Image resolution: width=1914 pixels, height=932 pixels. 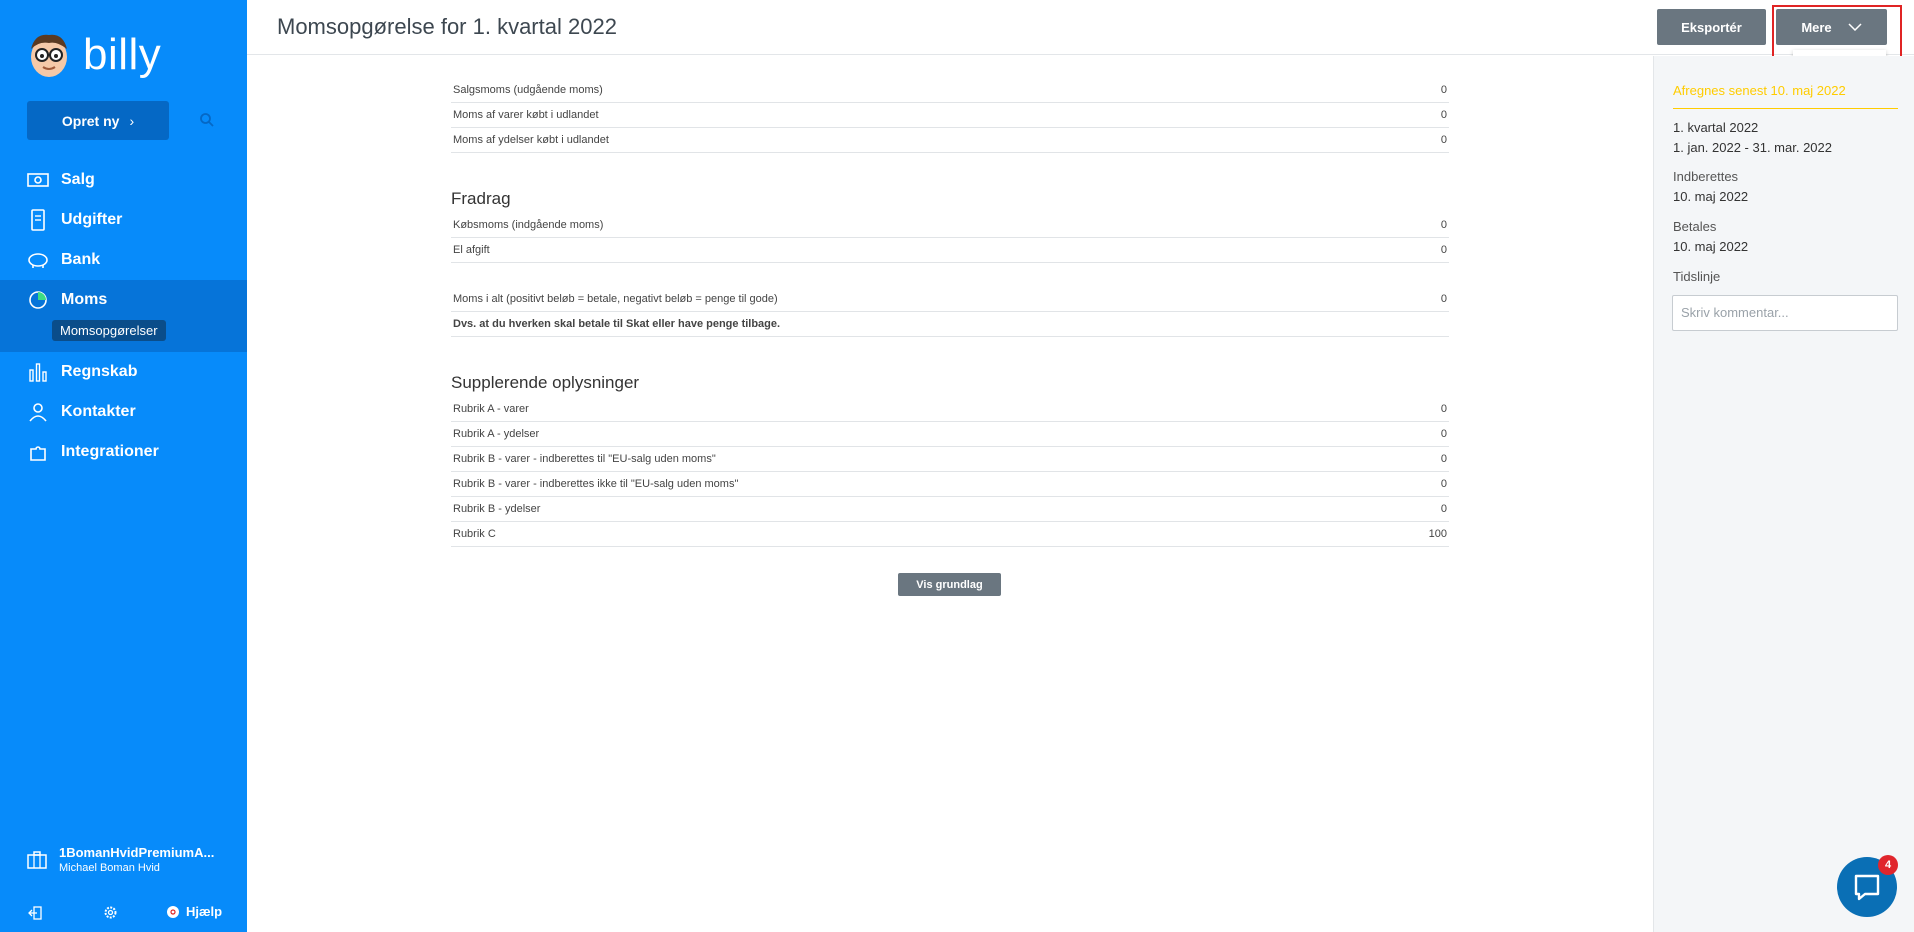 What do you see at coordinates (38, 412) in the screenshot?
I see `person-icon` at bounding box center [38, 412].